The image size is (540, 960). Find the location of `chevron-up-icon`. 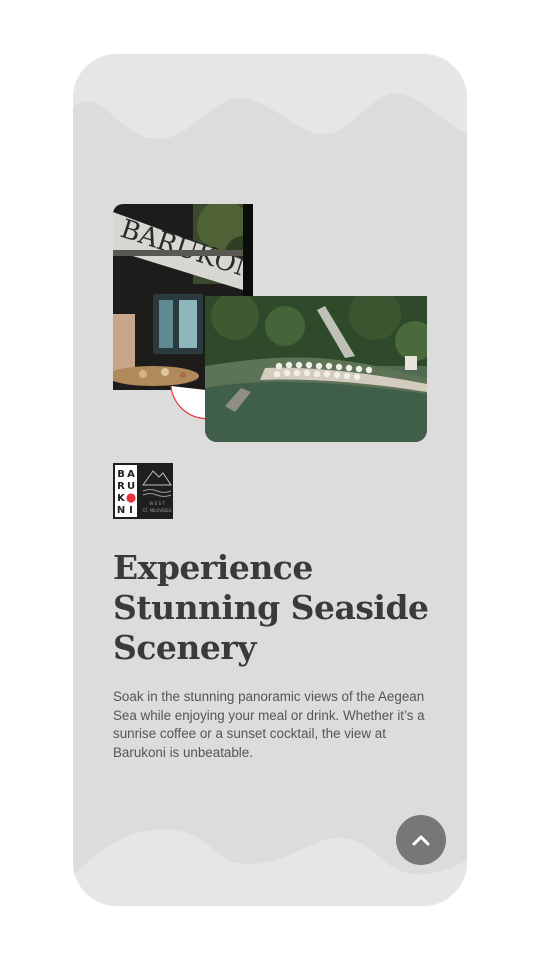

chevron-up-icon is located at coordinates (421, 840).